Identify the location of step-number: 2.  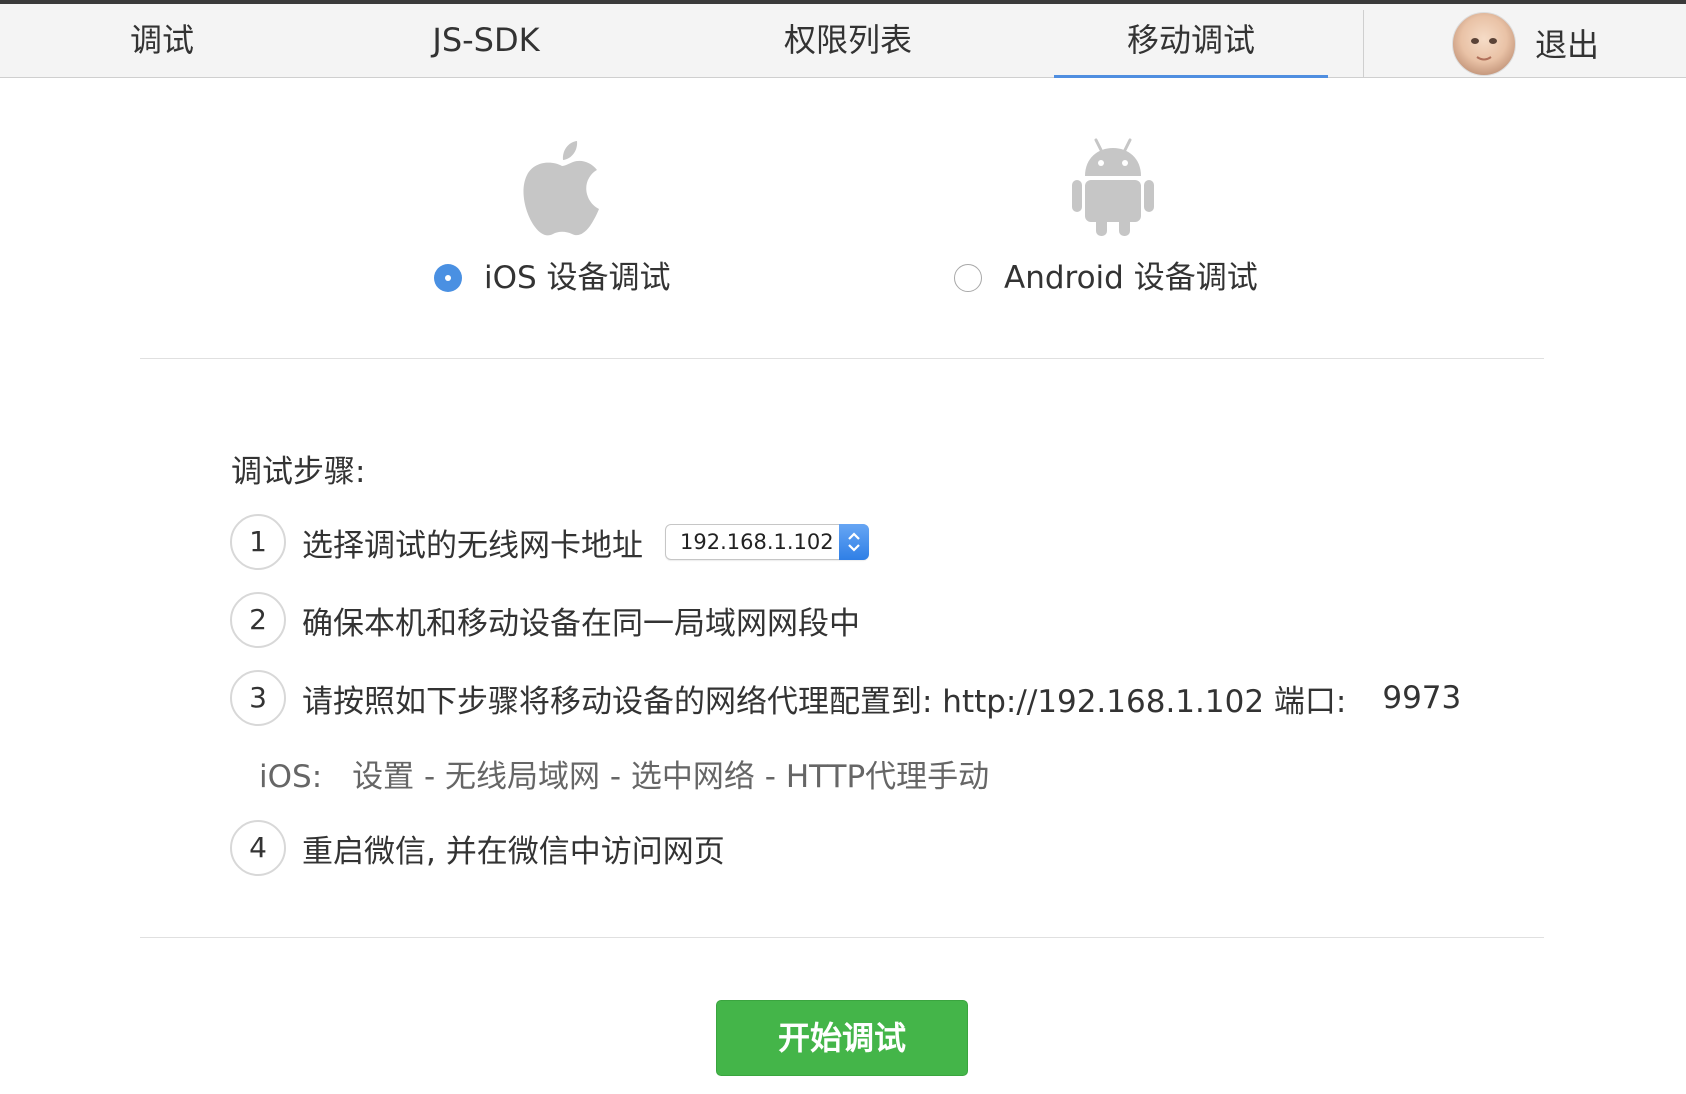
(258, 620).